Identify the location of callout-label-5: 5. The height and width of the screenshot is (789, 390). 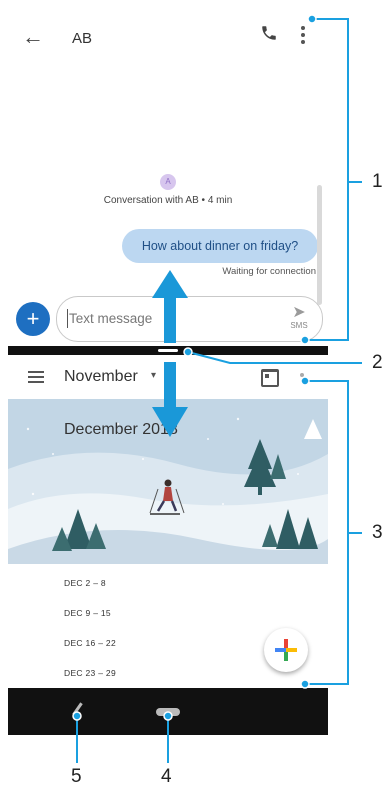
(76, 776).